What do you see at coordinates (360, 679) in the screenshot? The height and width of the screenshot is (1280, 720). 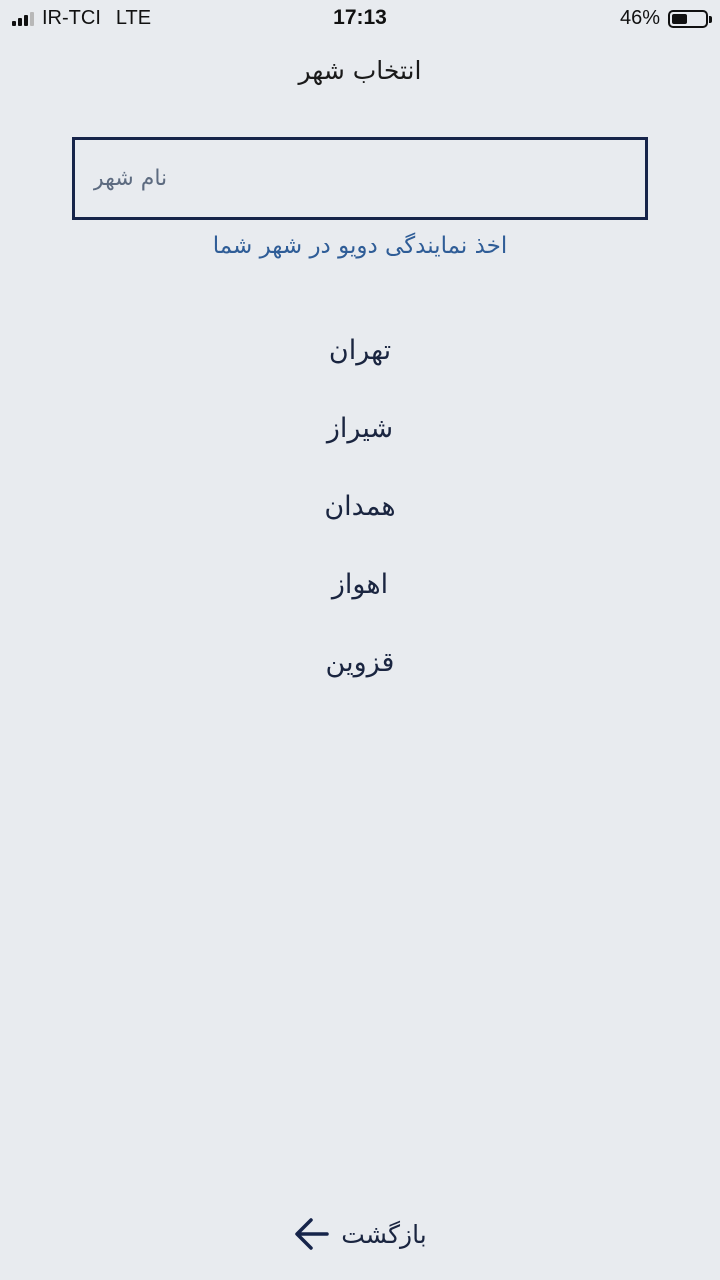 I see `city-item-qazvin: قزوین` at bounding box center [360, 679].